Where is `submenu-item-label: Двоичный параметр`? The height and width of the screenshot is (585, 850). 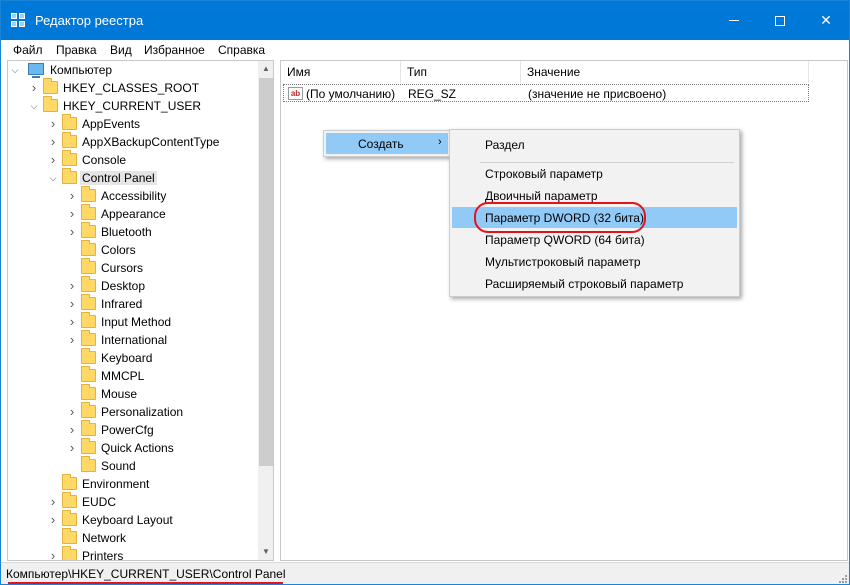 submenu-item-label: Двоичный параметр is located at coordinates (541, 196).